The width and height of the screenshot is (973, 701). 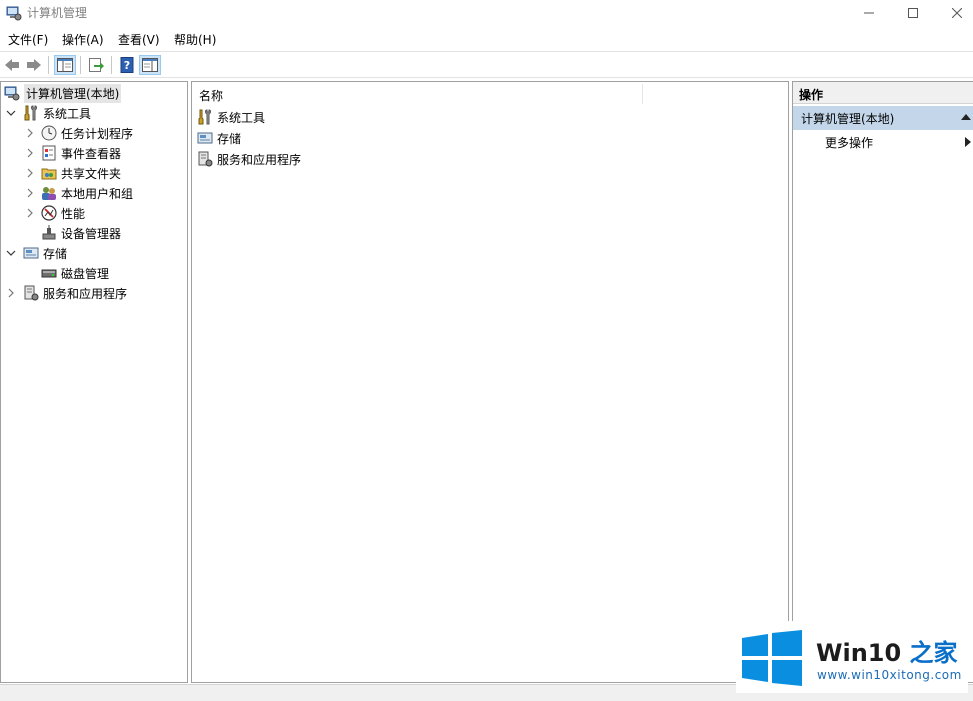 What do you see at coordinates (91, 233) in the screenshot?
I see `tree-item-label: 设备管理器` at bounding box center [91, 233].